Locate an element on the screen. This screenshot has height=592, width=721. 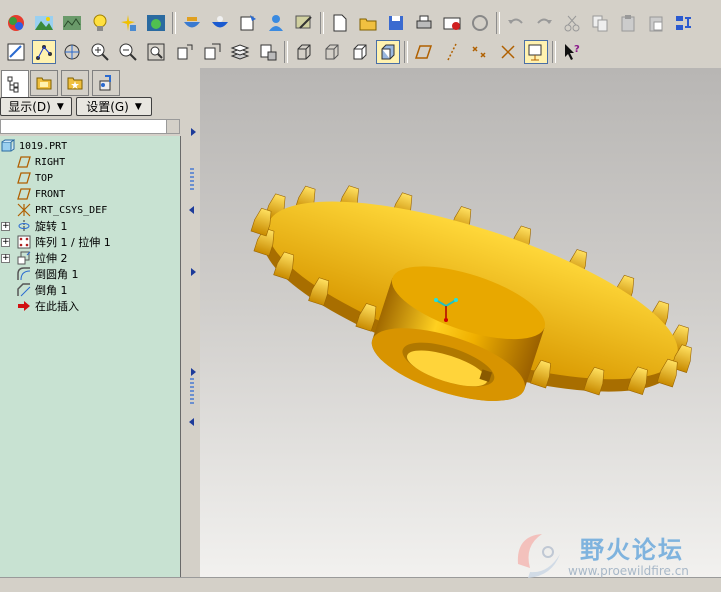
landscape-icon is located at coordinates (44, 23).